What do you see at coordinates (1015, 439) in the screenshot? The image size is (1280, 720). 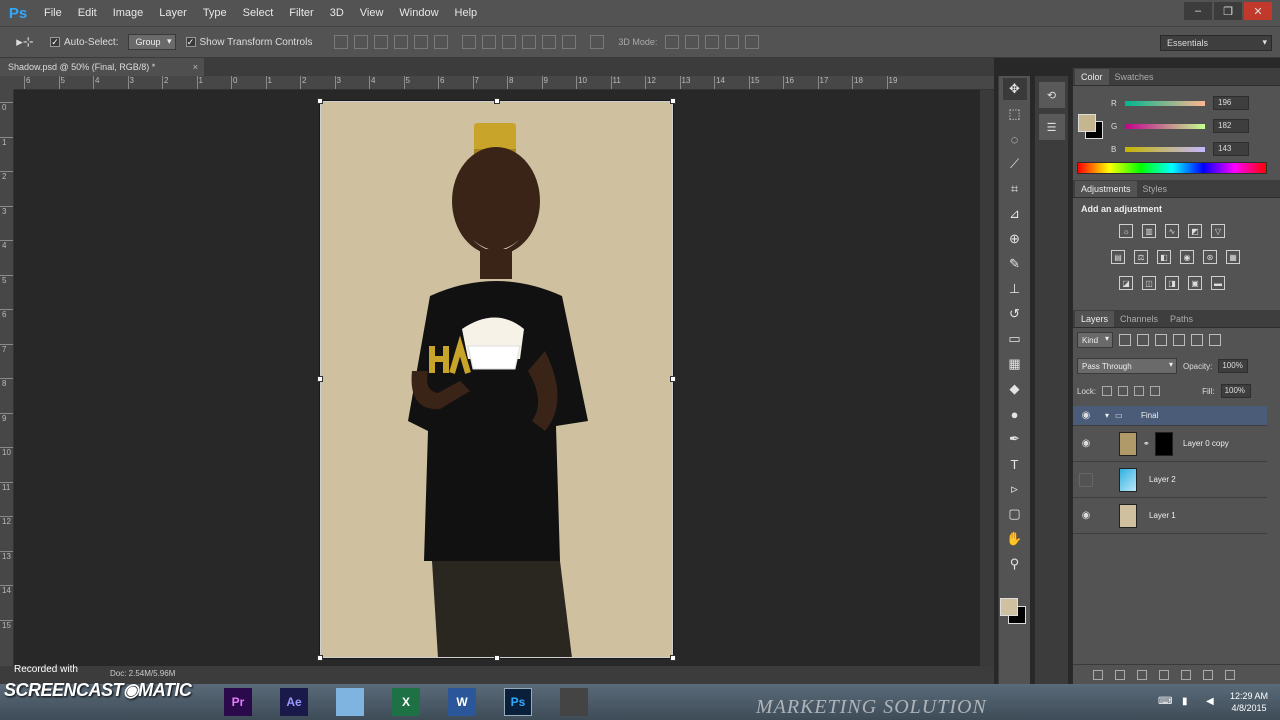 I see `pen-tool: ✒` at bounding box center [1015, 439].